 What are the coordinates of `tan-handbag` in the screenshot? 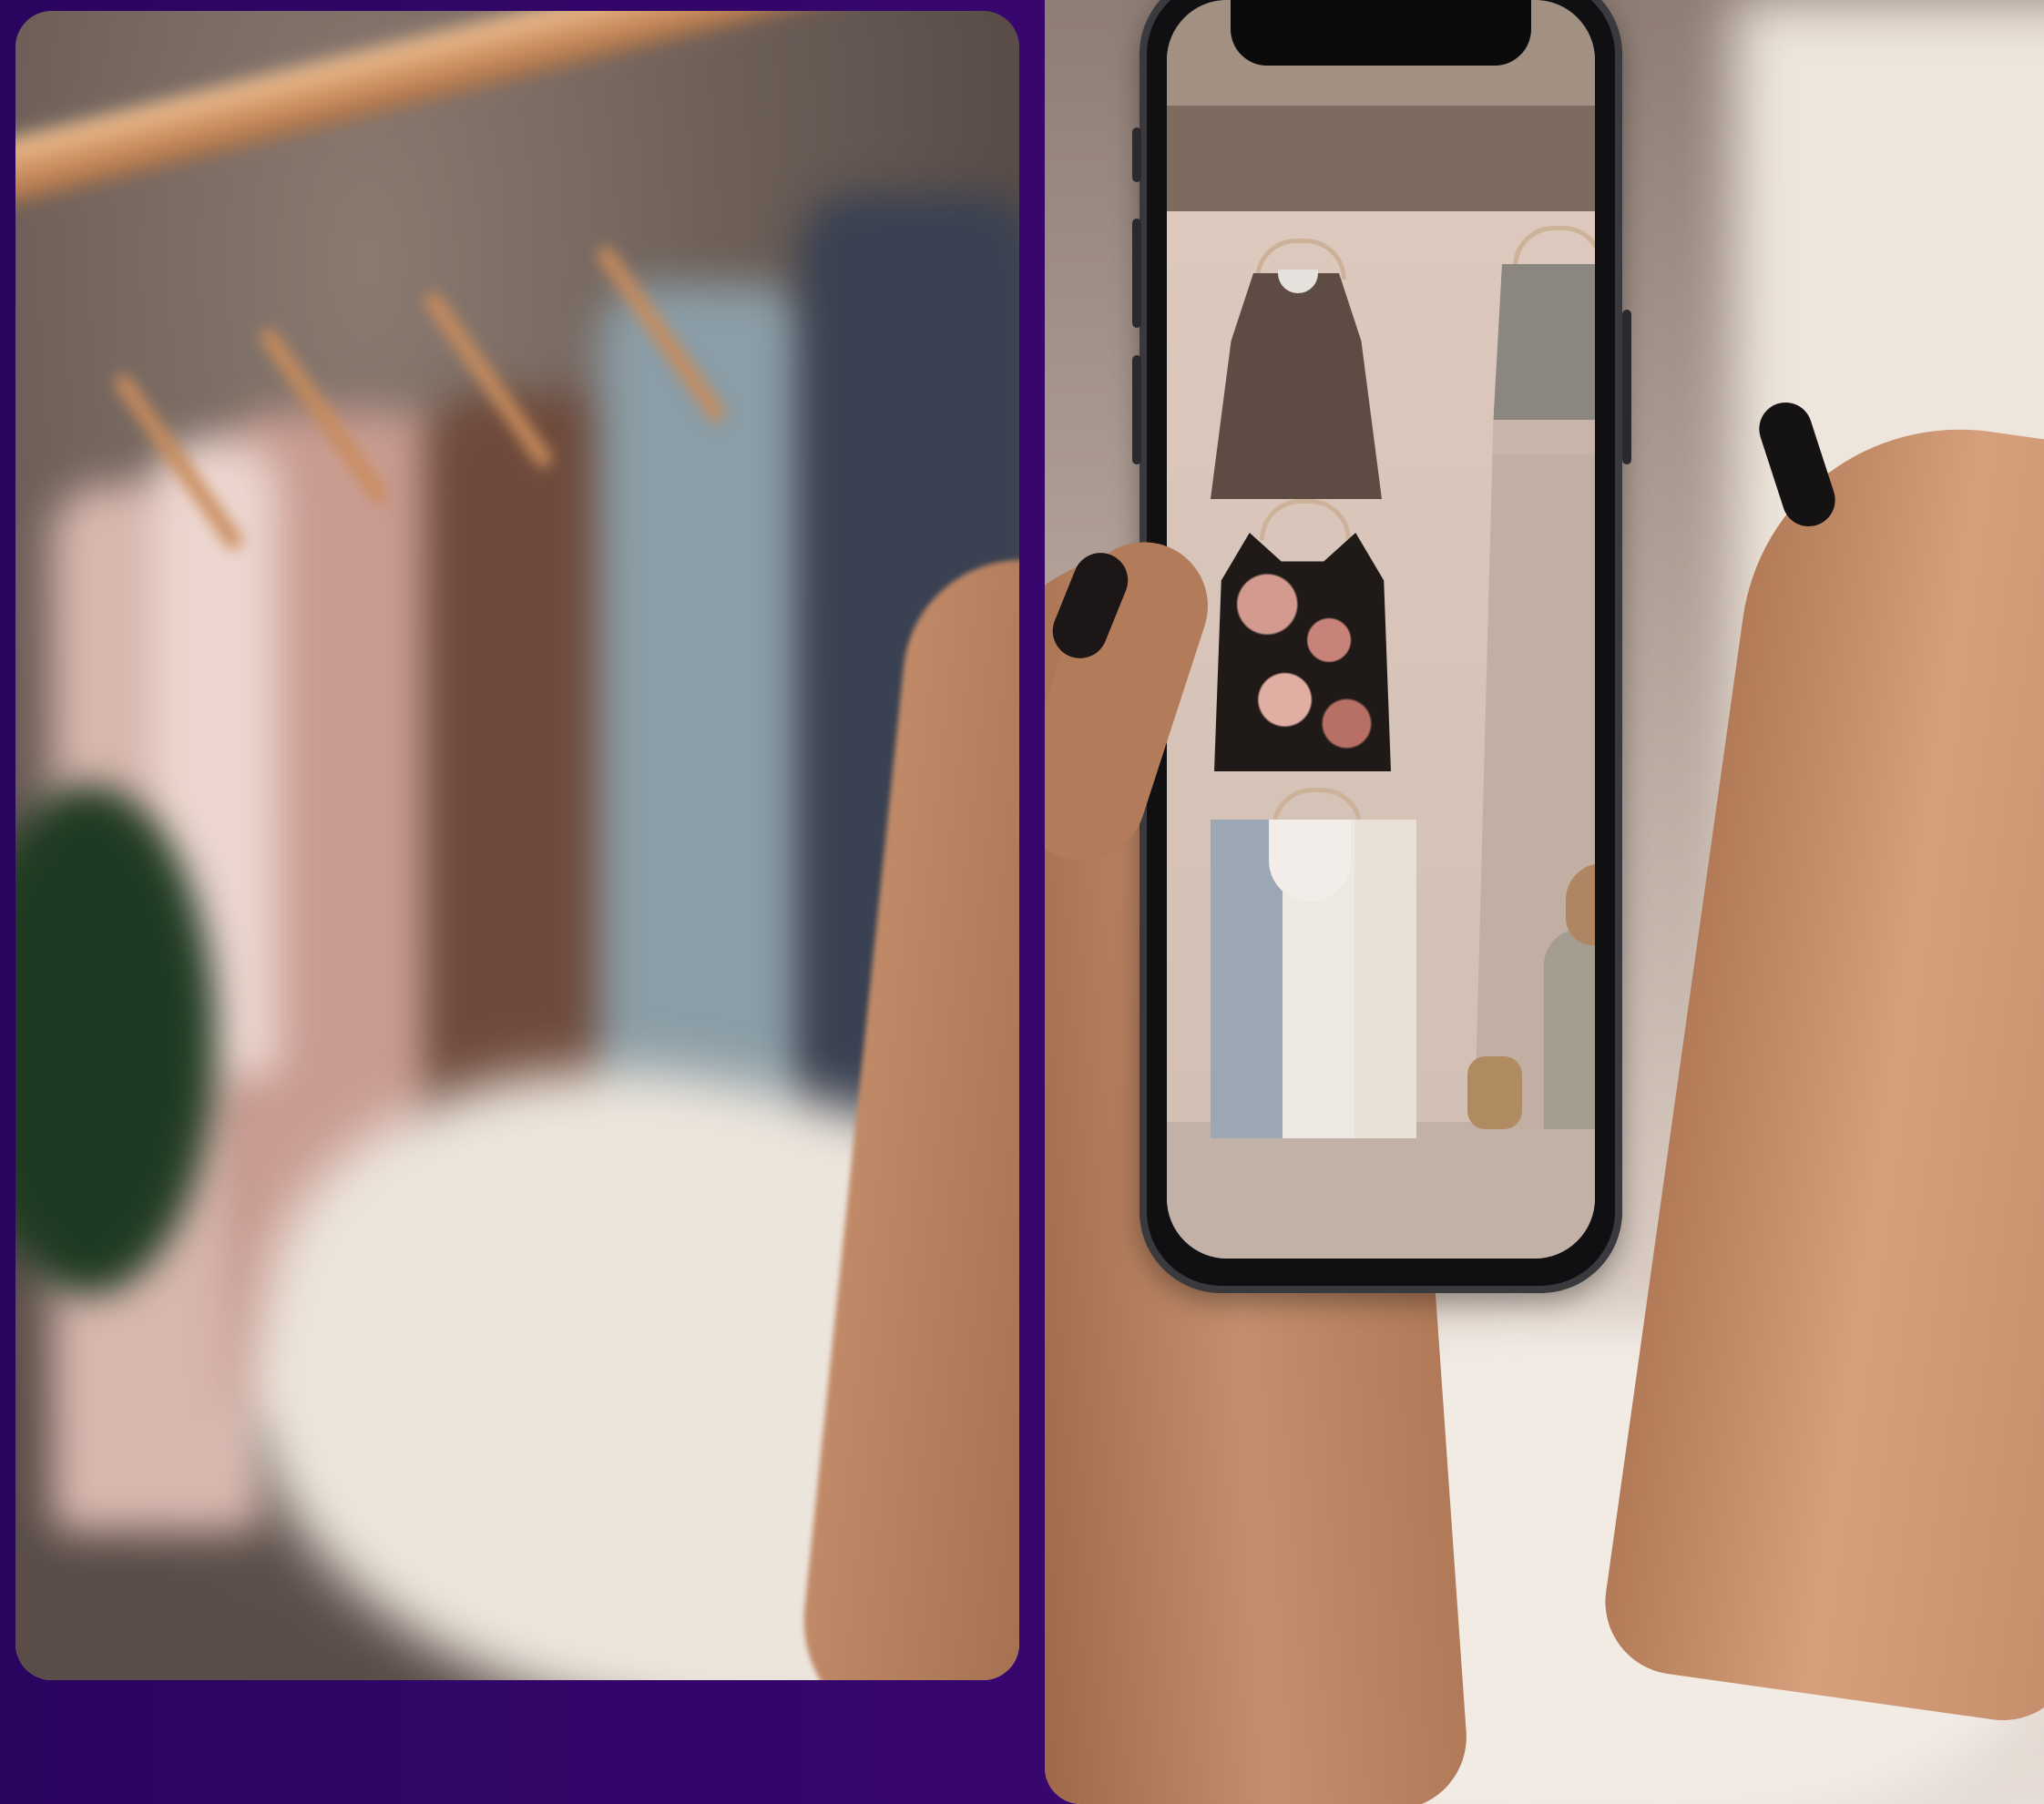 It's located at (1495, 1092).